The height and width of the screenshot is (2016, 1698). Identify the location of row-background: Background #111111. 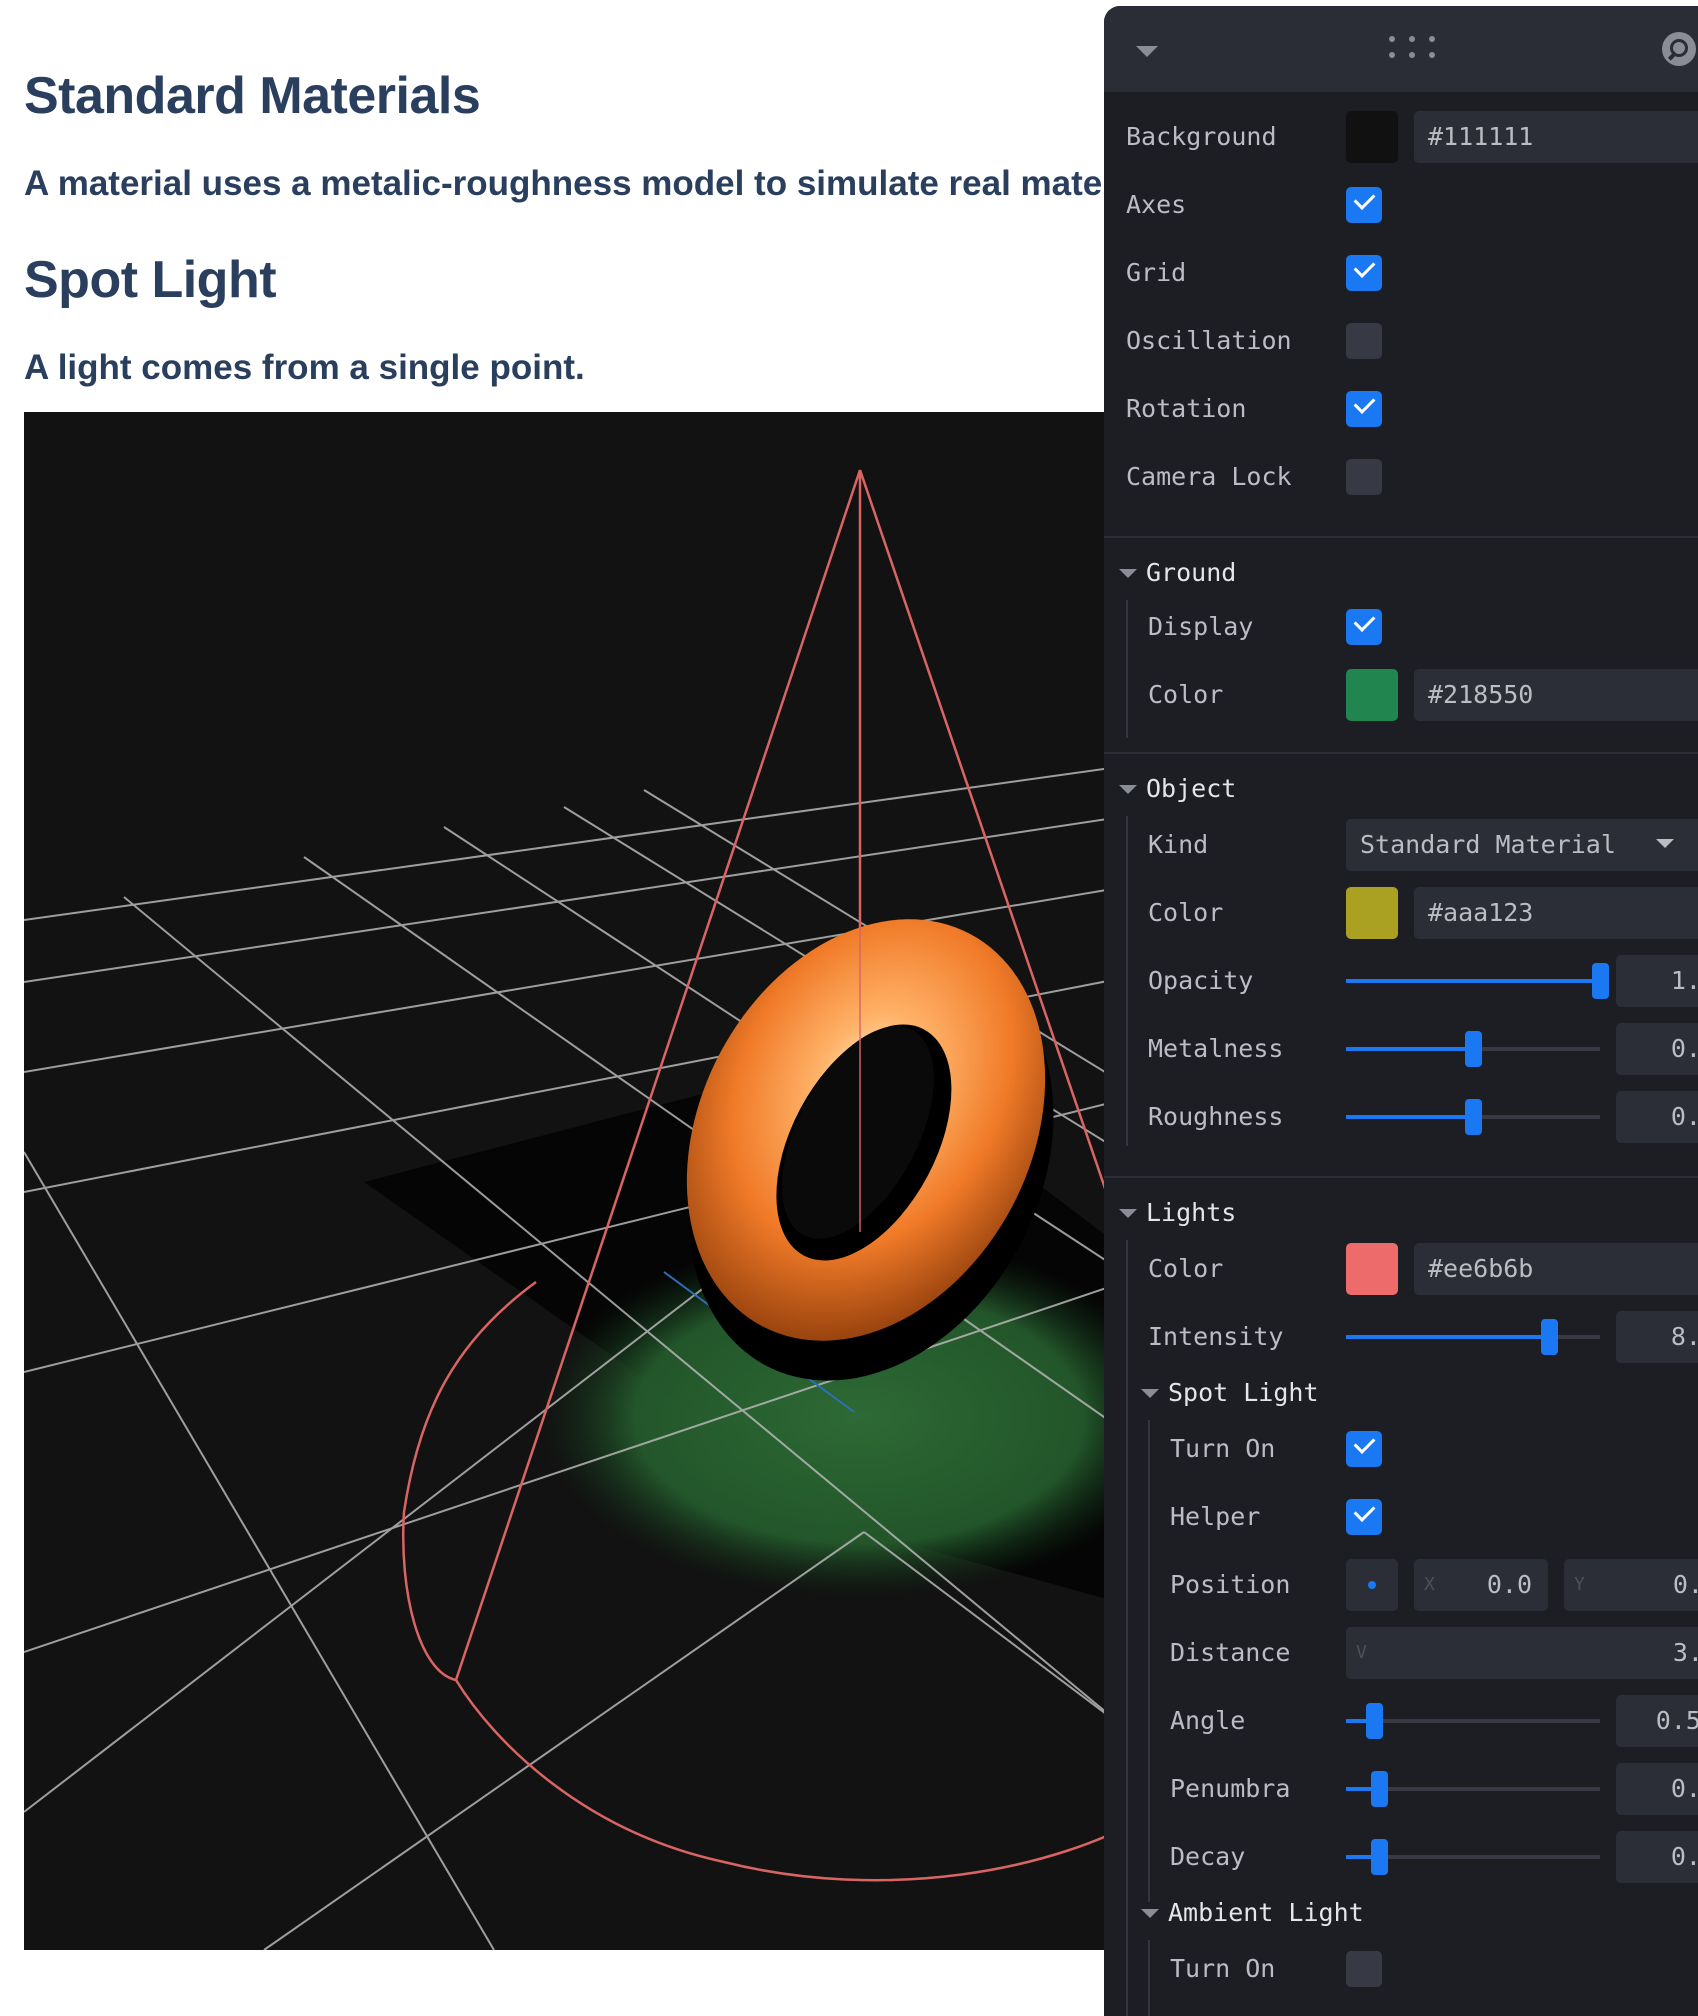
(1401, 137).